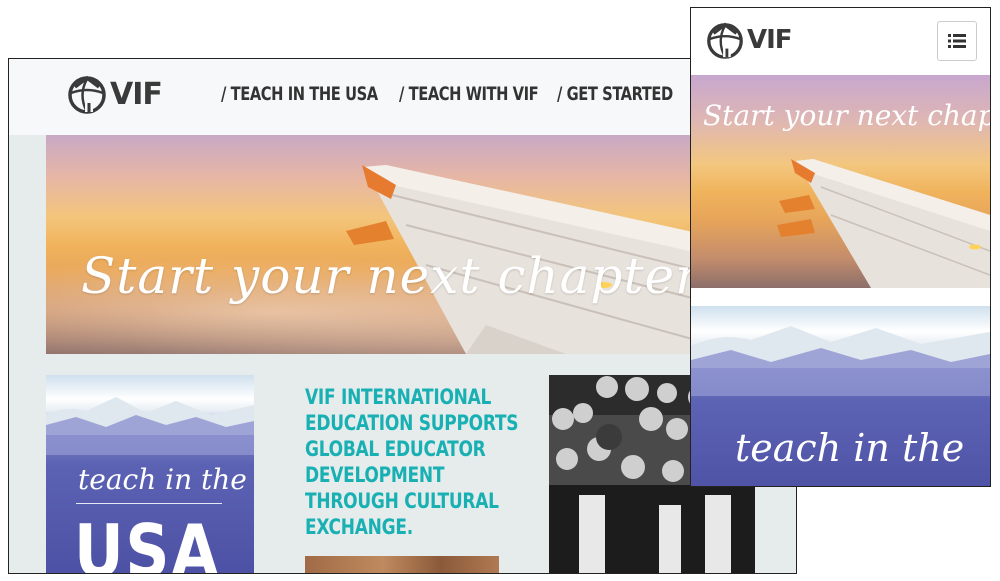  What do you see at coordinates (162, 479) in the screenshot?
I see `teach-in-the-text: teach in the` at bounding box center [162, 479].